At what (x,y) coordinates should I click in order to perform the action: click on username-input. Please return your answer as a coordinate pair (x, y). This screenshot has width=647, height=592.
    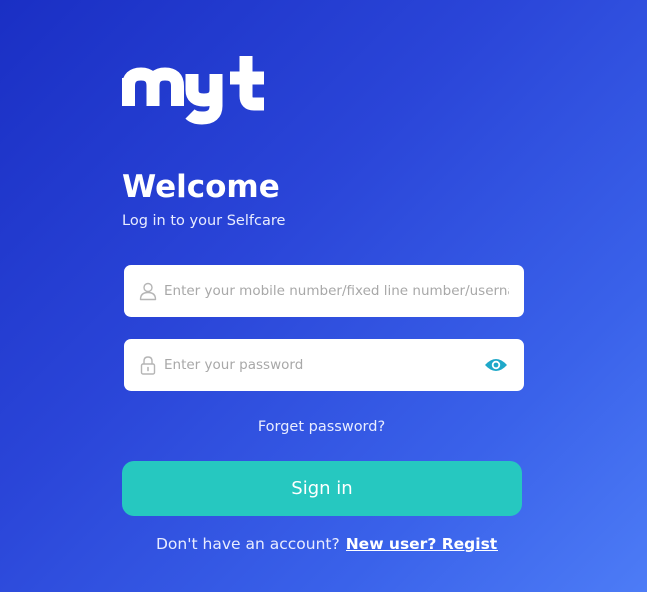
    Looking at the image, I should click on (336, 291).